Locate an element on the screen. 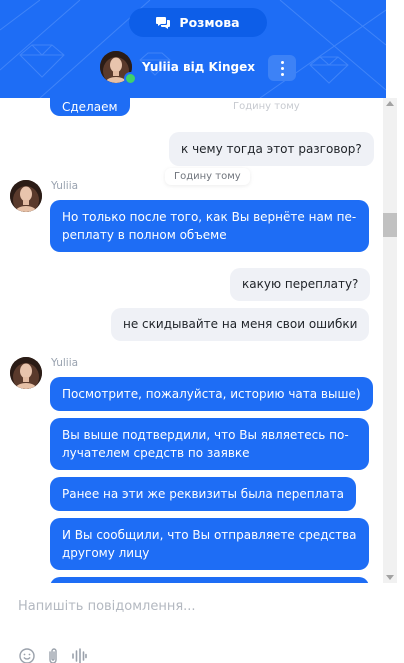 The image size is (404, 663). message-bubble-outgoing: не скидывайте на меня свои ошибки is located at coordinates (240, 324).